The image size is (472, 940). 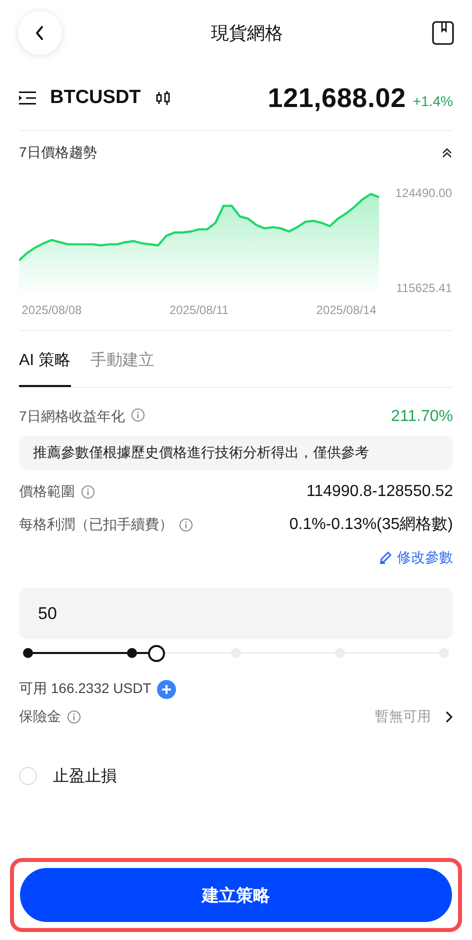 What do you see at coordinates (162, 98) in the screenshot?
I see `candlestick-icon` at bounding box center [162, 98].